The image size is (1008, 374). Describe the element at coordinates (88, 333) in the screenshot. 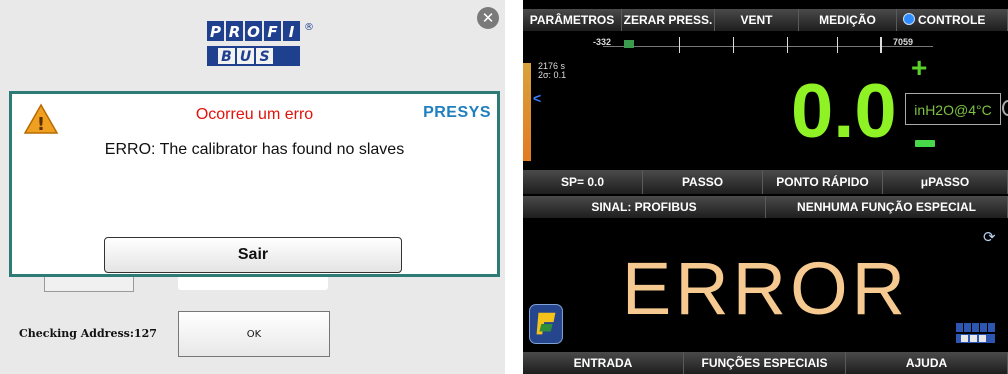

I see `checking-address-label: Checking Address:127` at that location.